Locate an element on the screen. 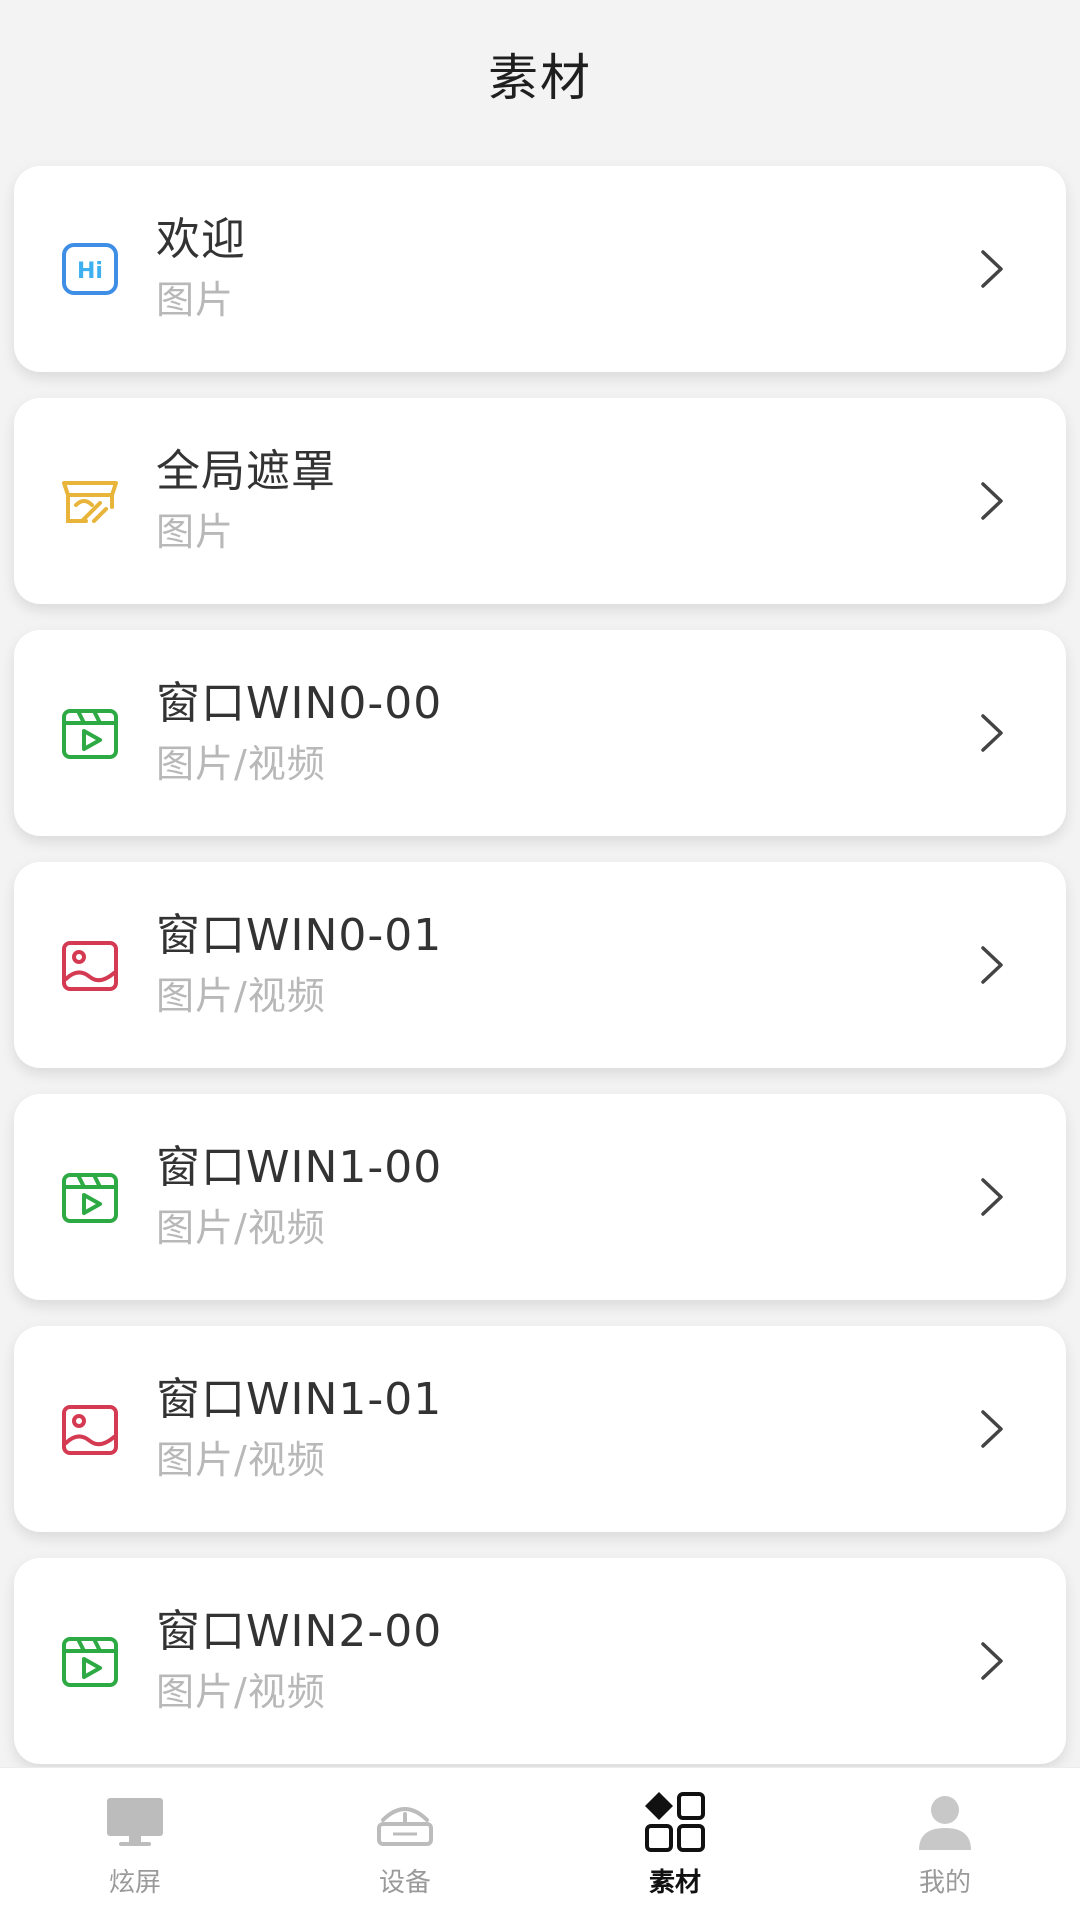 The image size is (1080, 1920). user-icon is located at coordinates (945, 1822).